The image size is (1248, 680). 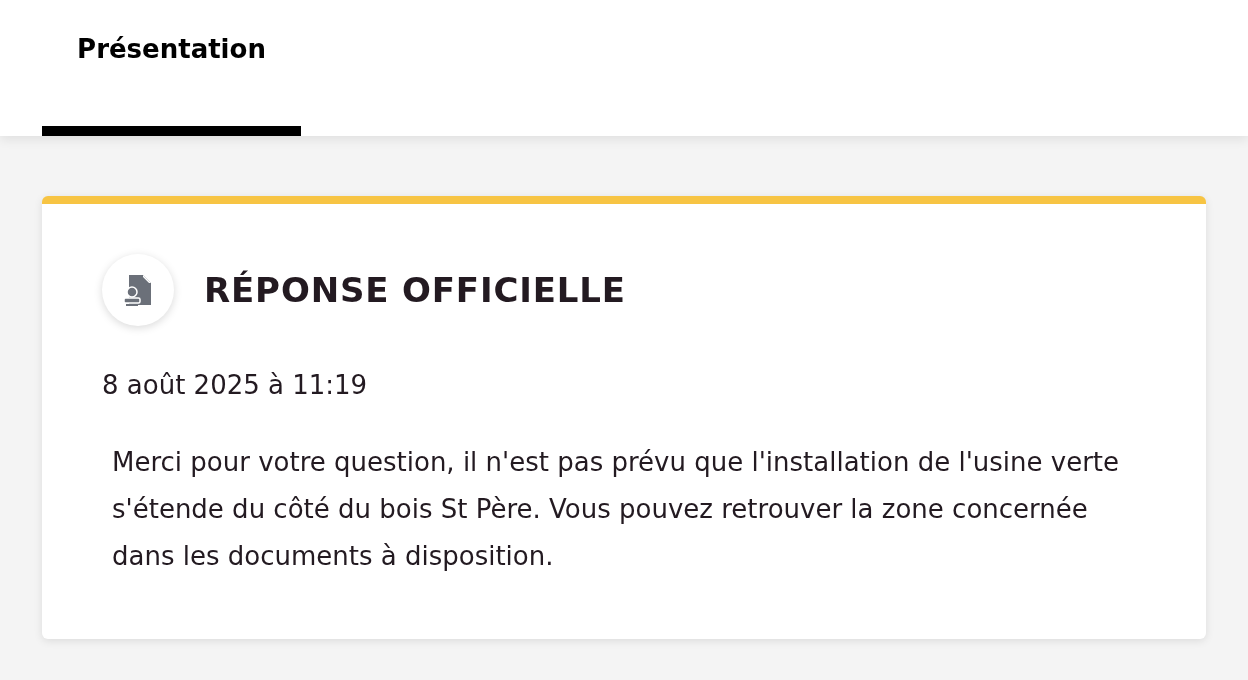 What do you see at coordinates (235, 385) in the screenshot?
I see `response-date: 8 août 2025 à 11:19` at bounding box center [235, 385].